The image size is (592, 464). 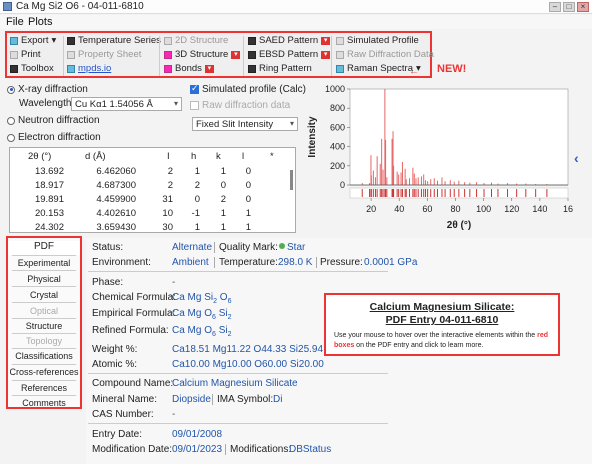 I want to click on slit-select: Fixed Slit Intensity ▾, so click(x=245, y=124).